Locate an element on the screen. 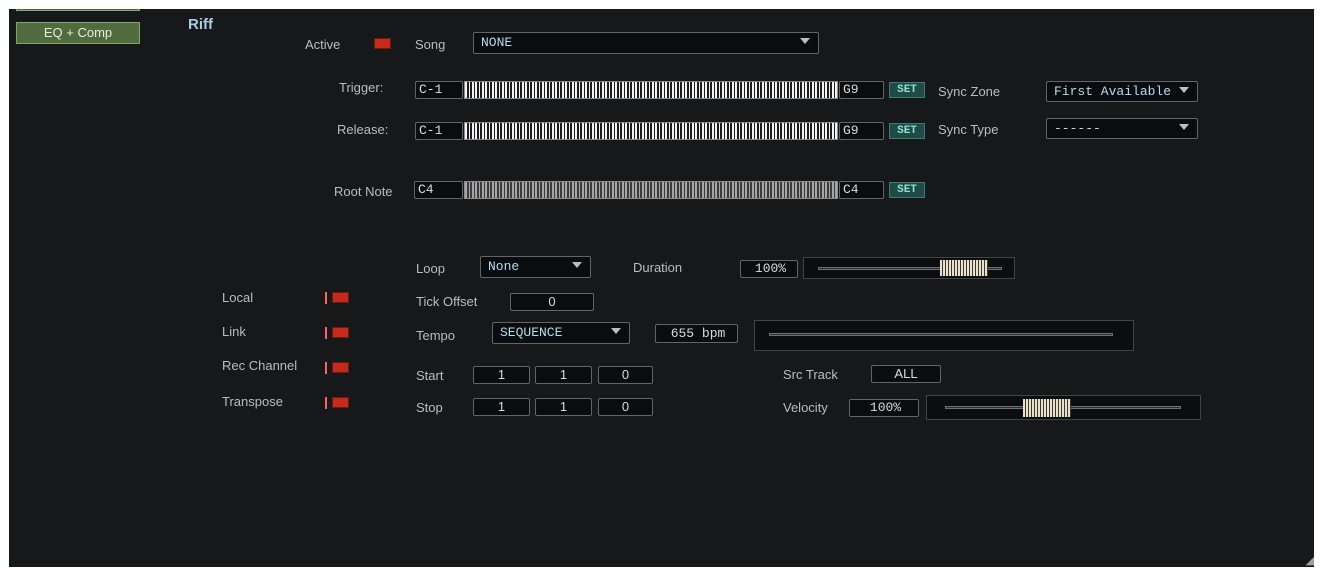 The height and width of the screenshot is (569, 1320). duration-slider is located at coordinates (909, 268).